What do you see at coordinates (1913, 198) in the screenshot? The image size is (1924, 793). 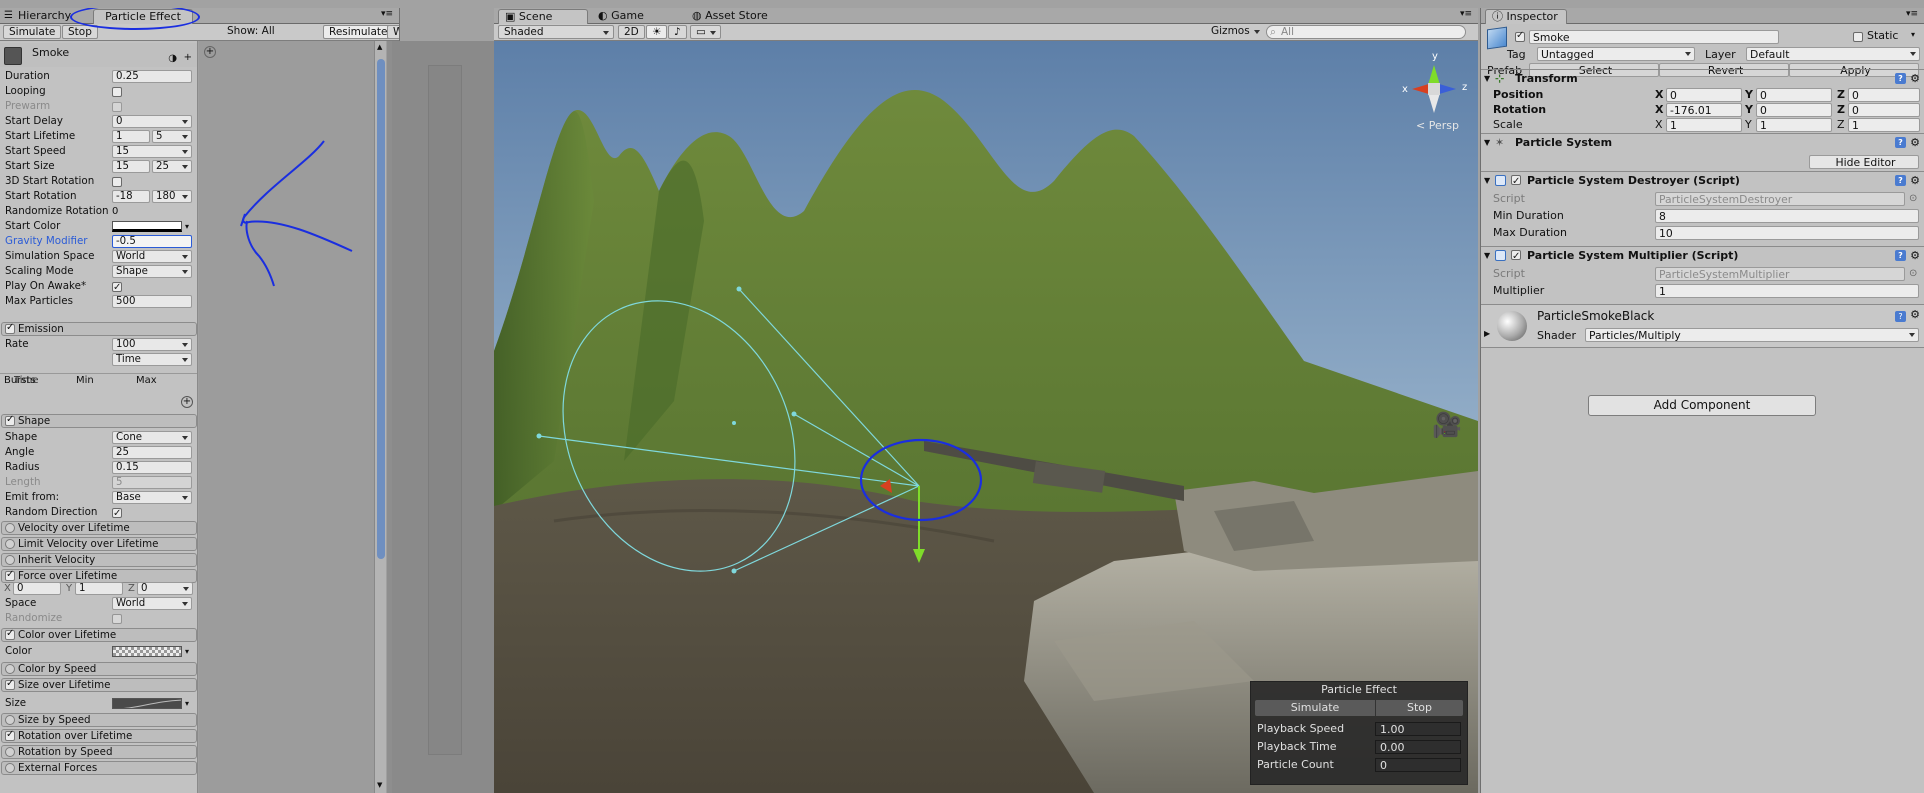 I see `destroyer-script-target-icon: ⊙` at bounding box center [1913, 198].